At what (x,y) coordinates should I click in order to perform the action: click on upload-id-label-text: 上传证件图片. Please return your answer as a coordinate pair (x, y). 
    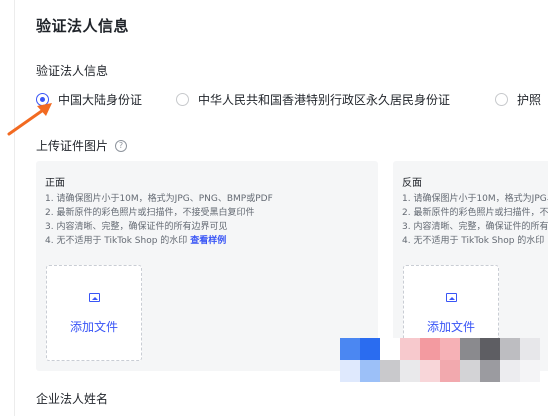
    Looking at the image, I should click on (72, 146).